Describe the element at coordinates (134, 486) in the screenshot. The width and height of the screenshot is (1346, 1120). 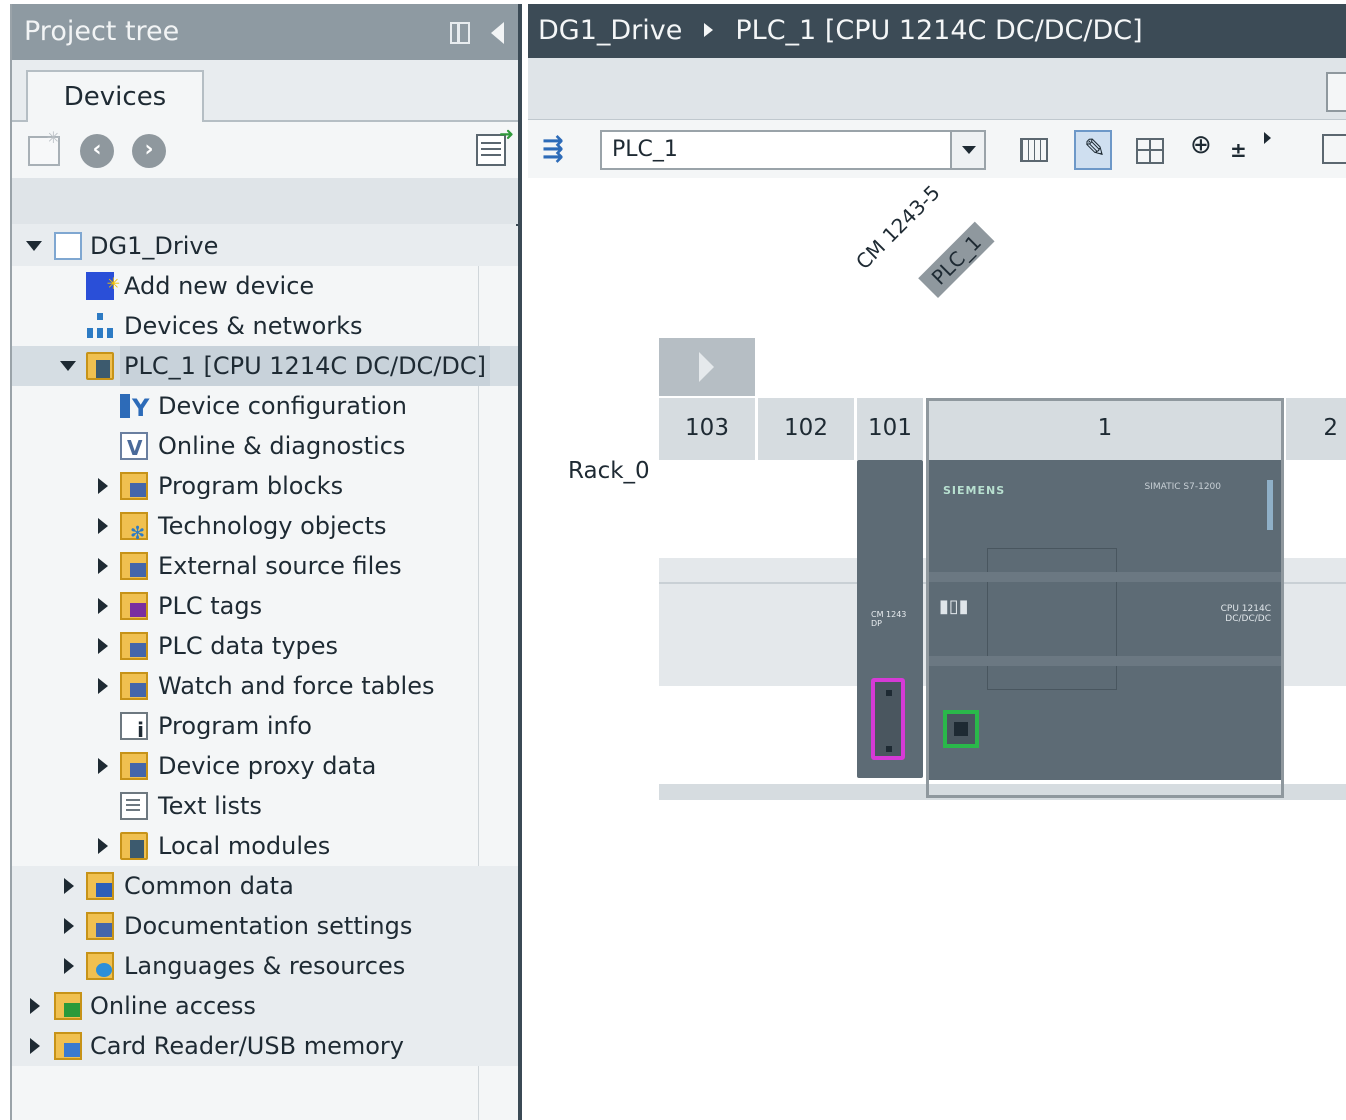
I see `program-blocks-icon` at that location.